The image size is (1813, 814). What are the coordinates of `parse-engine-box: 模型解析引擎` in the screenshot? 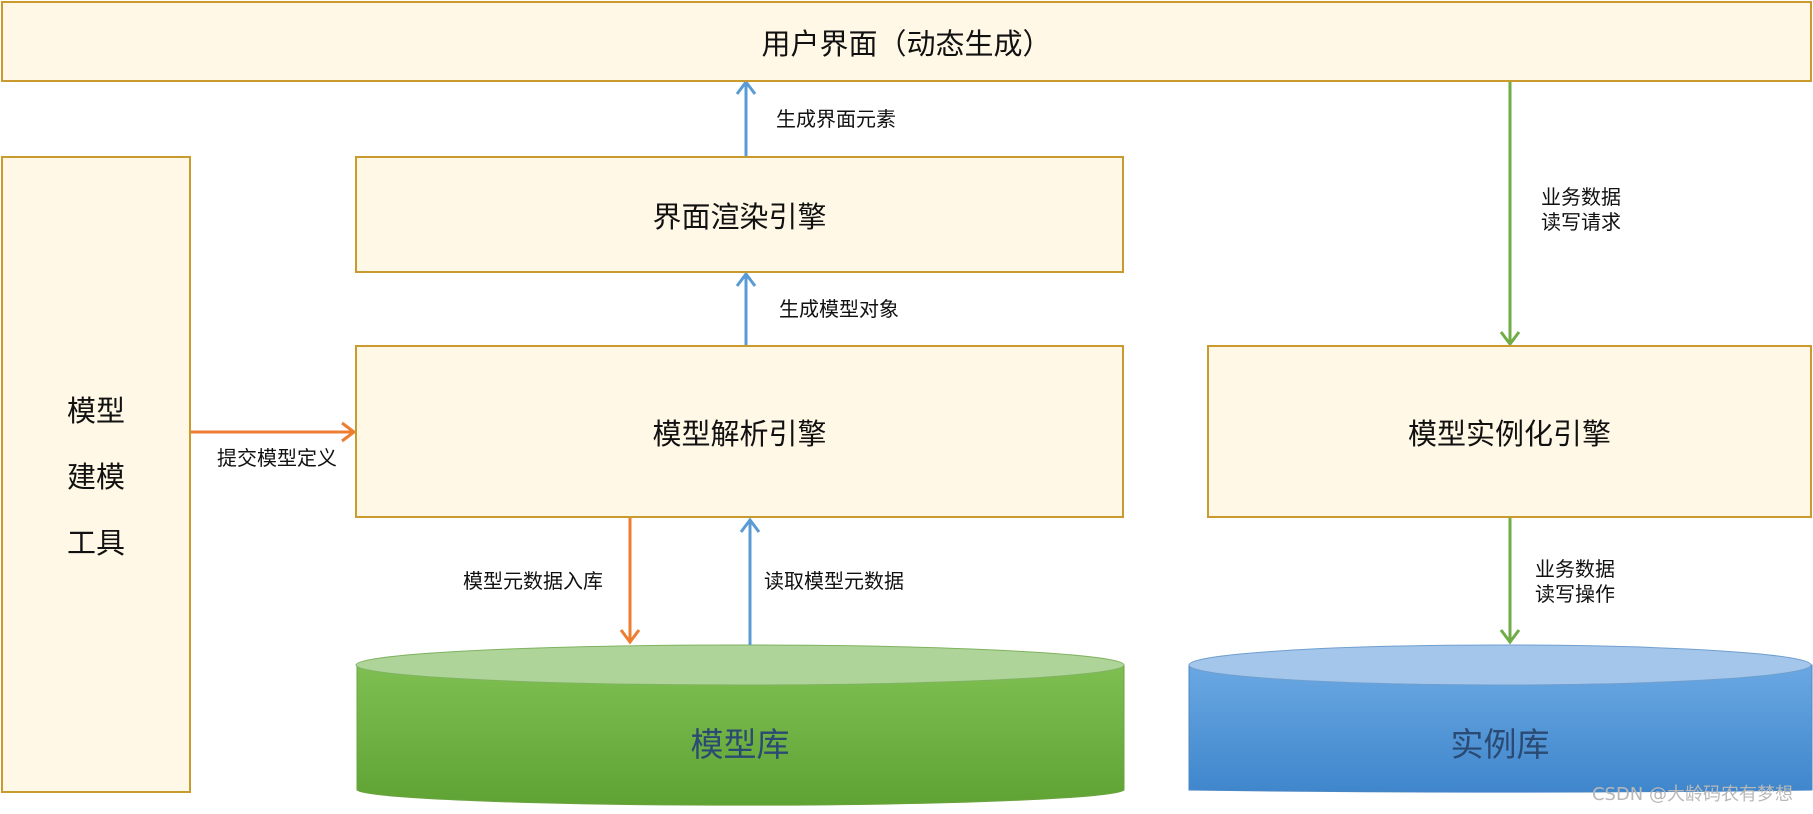 It's located at (739, 431).